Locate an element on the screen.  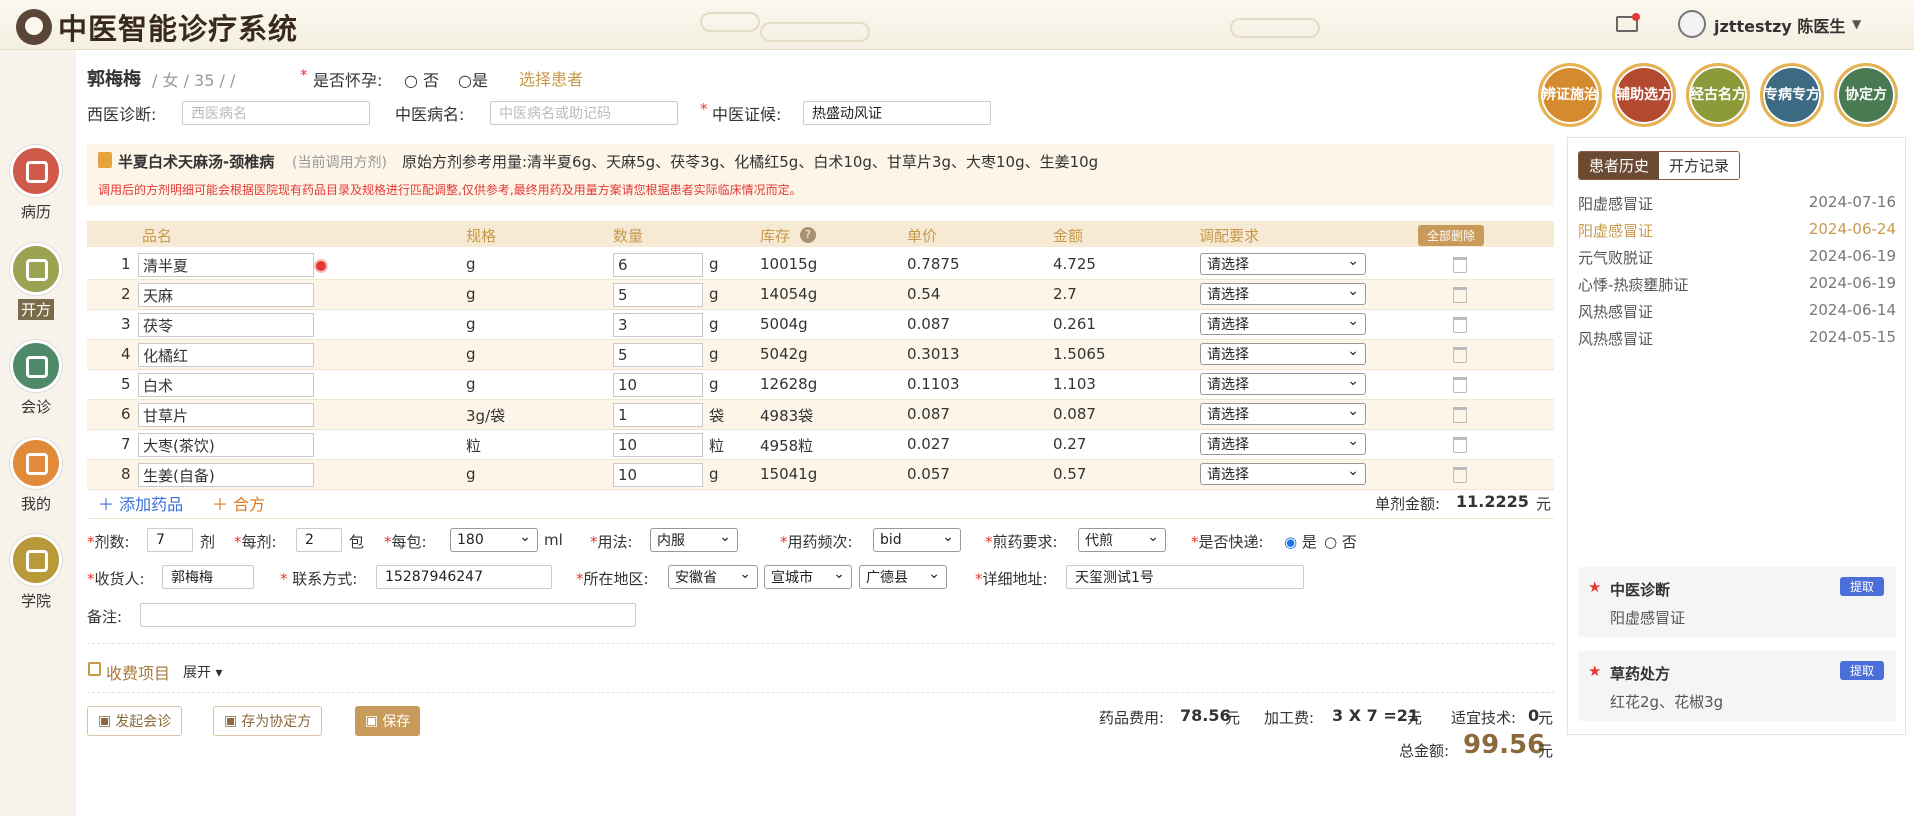
diagnosis-card-value: 阳虚感冒证 is located at coordinates (1648, 618).